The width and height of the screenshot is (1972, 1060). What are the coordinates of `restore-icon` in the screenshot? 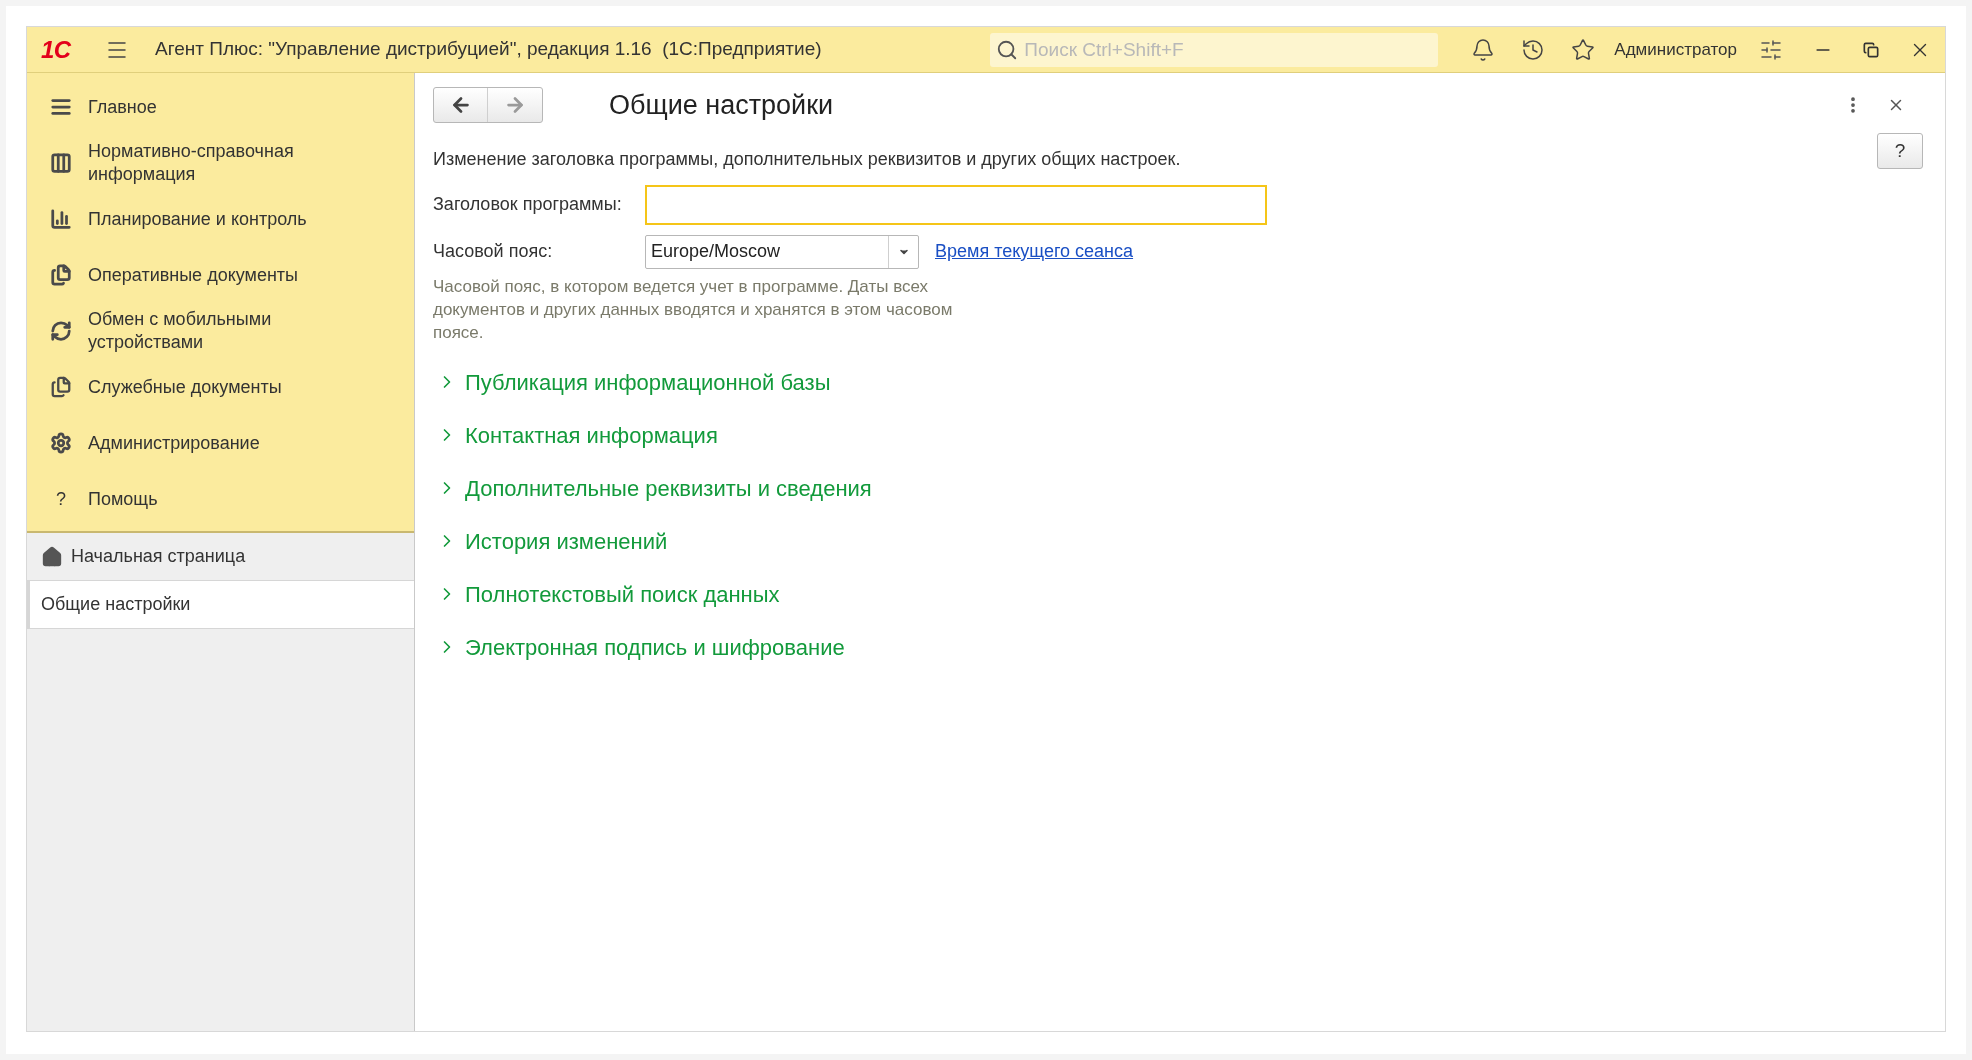 It's located at (1871, 49).